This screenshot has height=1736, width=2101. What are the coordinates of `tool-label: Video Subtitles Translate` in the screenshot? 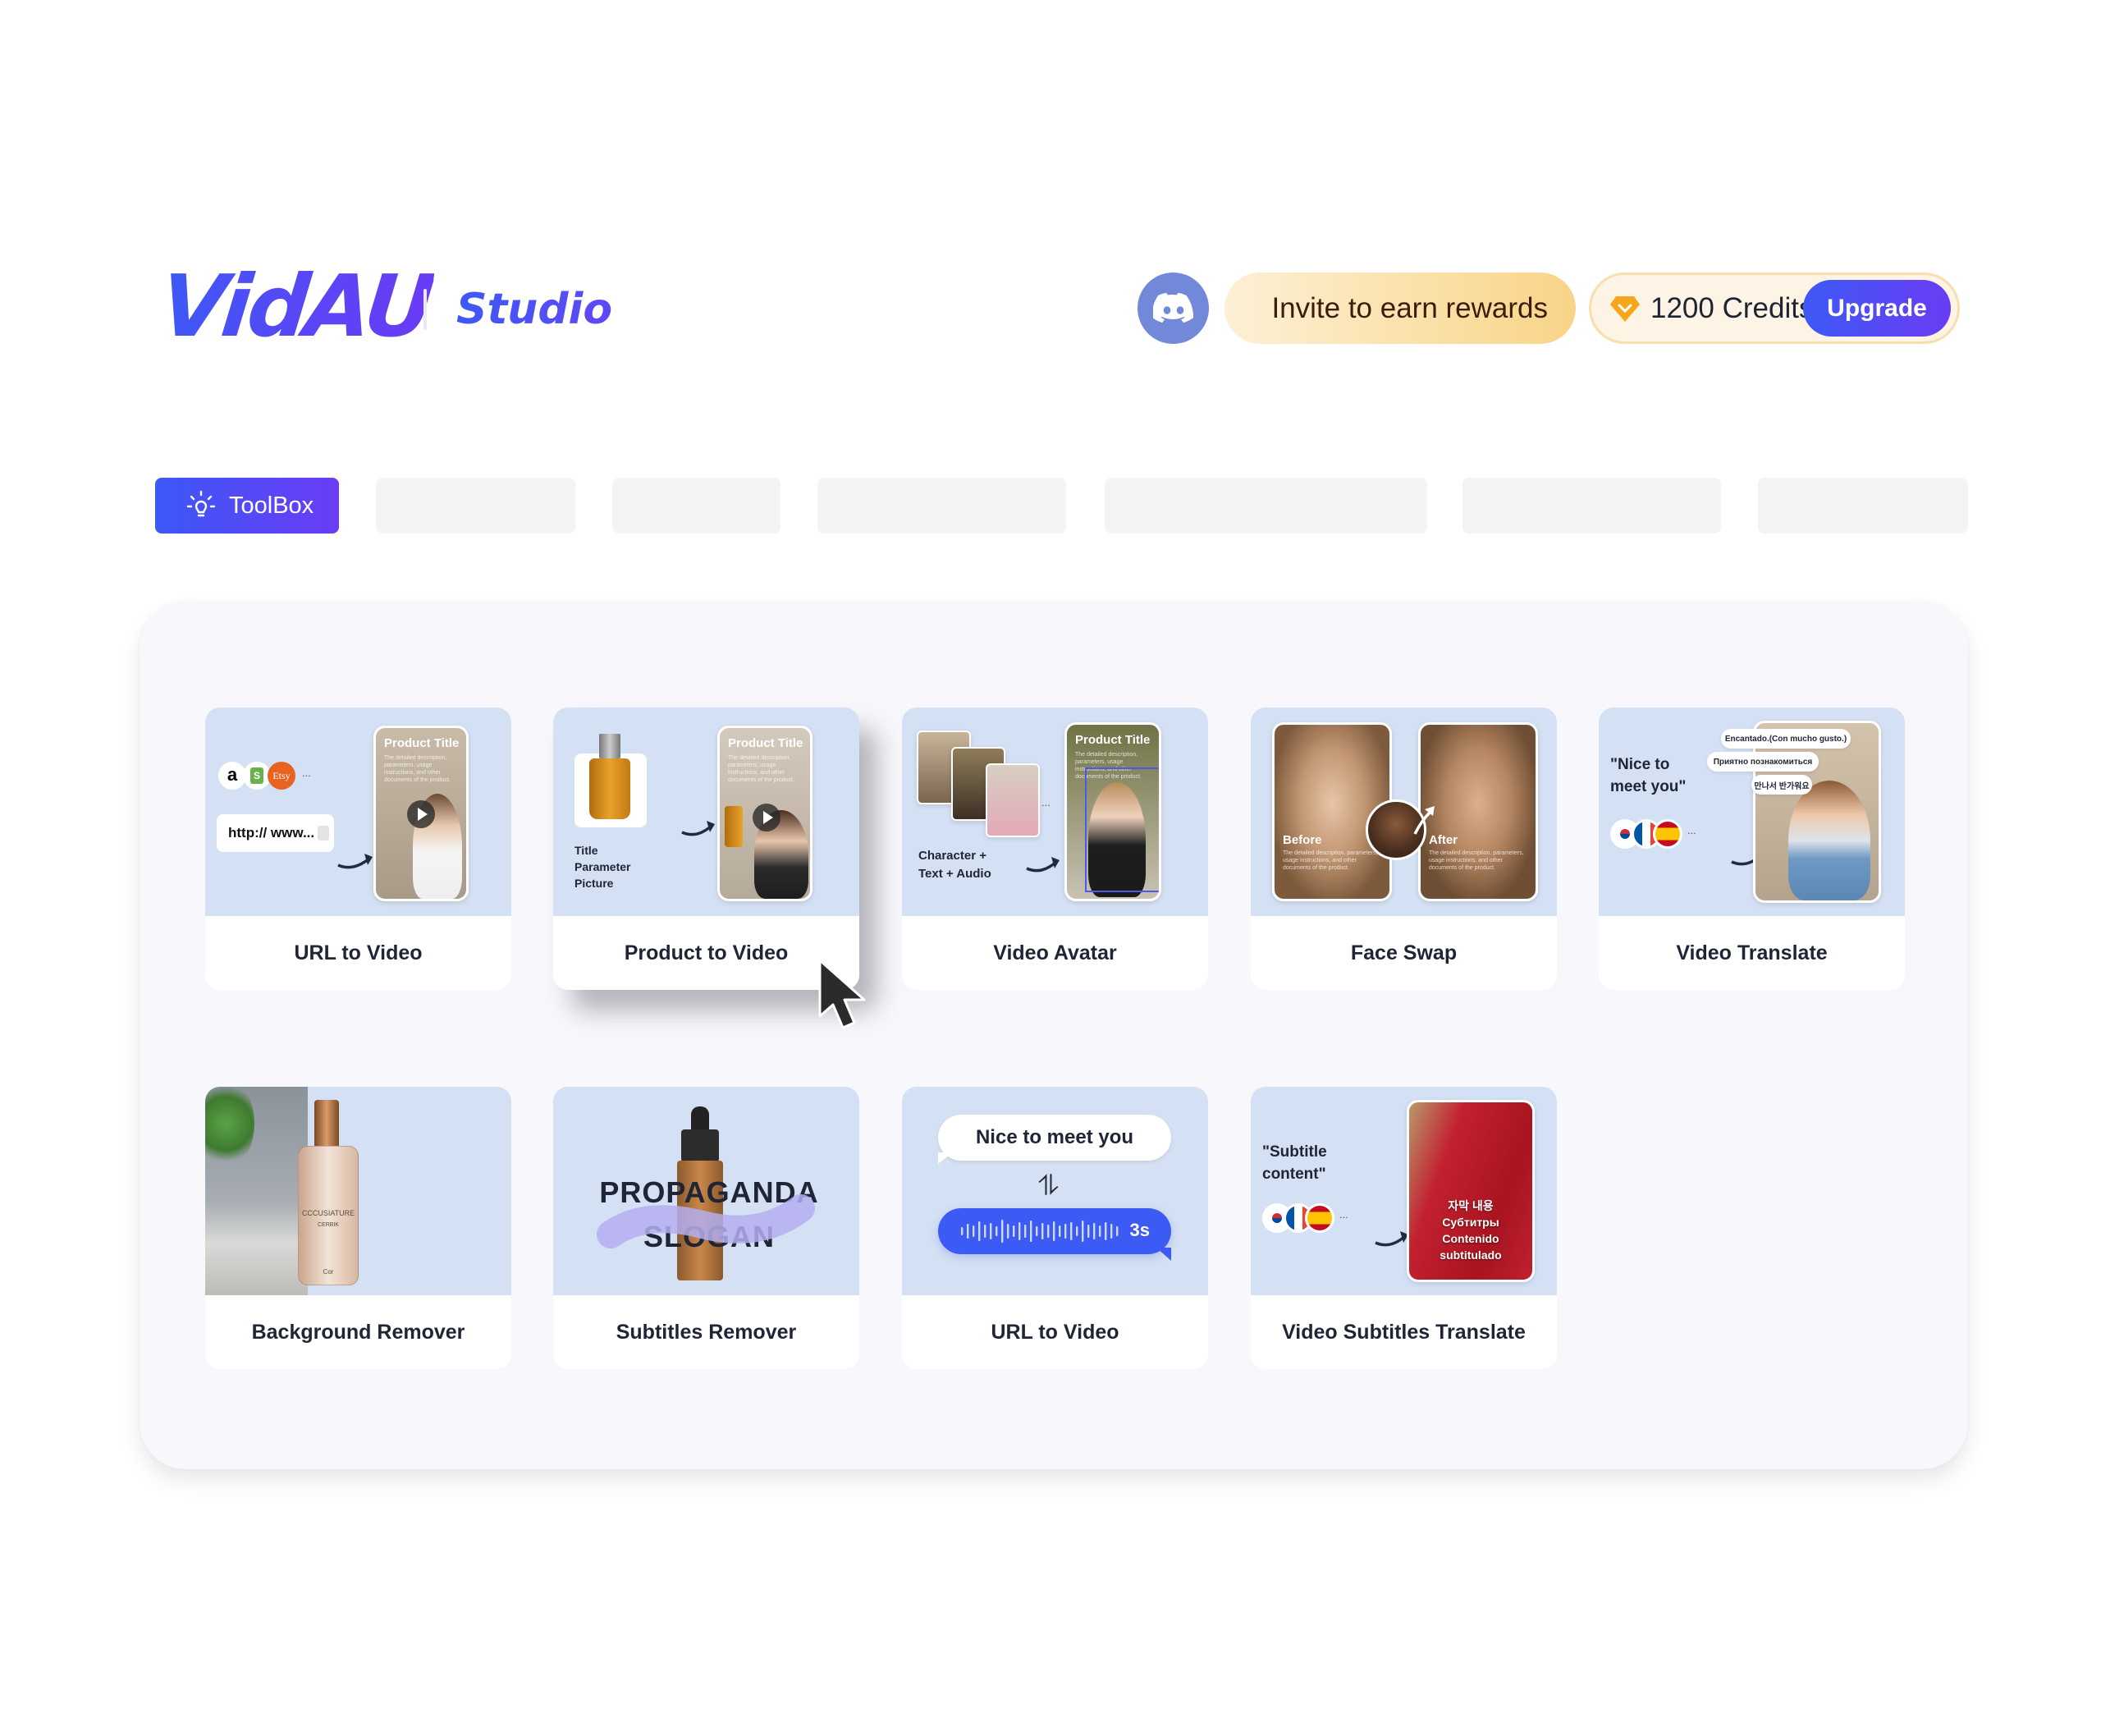 It's located at (1404, 1332).